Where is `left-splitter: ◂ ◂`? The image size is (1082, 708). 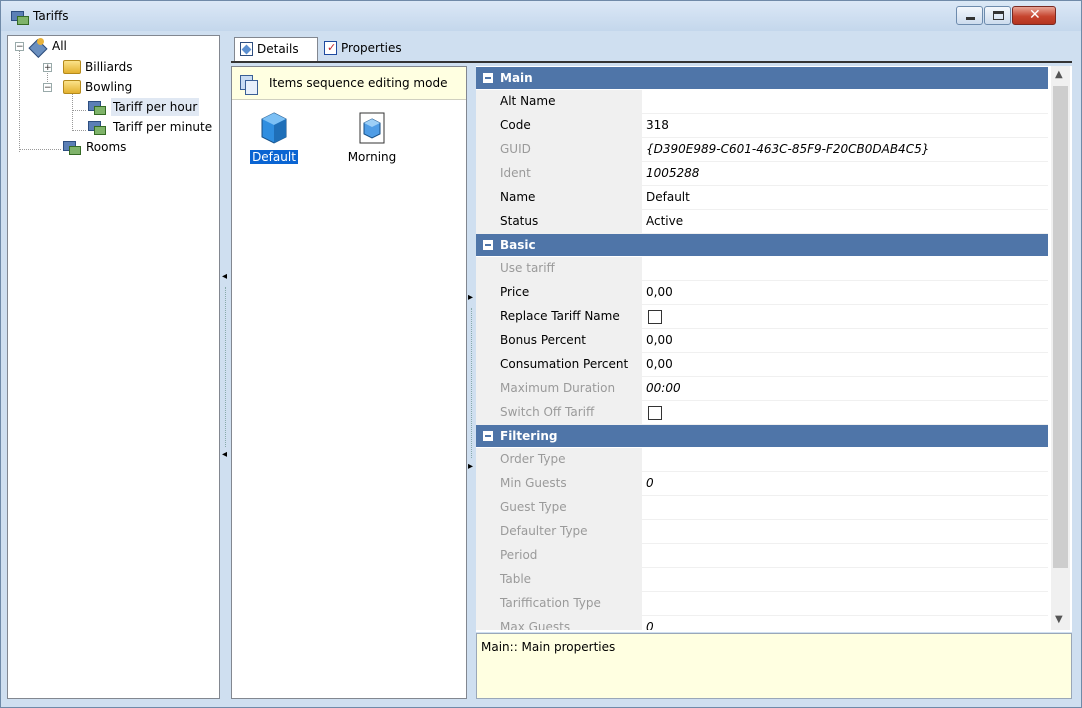 left-splitter: ◂ ◂ is located at coordinates (225, 367).